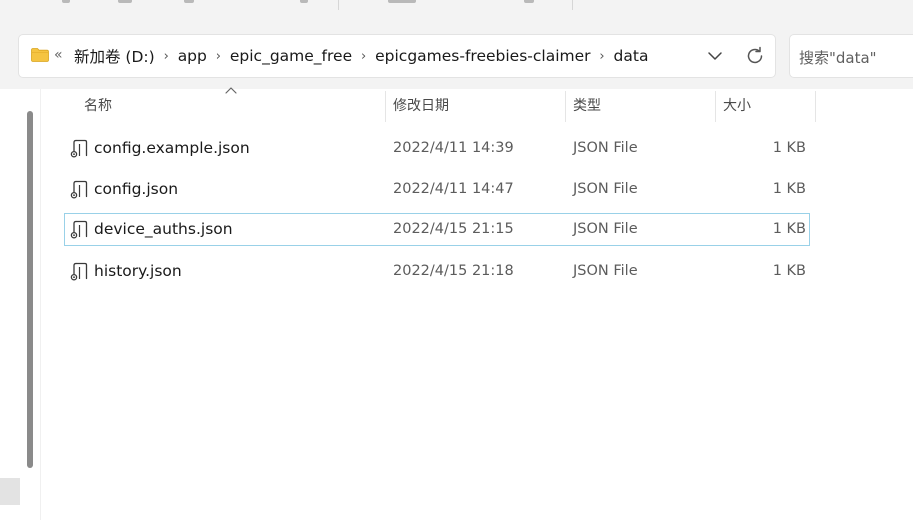 The image size is (913, 520). Describe the element at coordinates (838, 58) in the screenshot. I see `search-placeholder: 搜索"data"` at that location.